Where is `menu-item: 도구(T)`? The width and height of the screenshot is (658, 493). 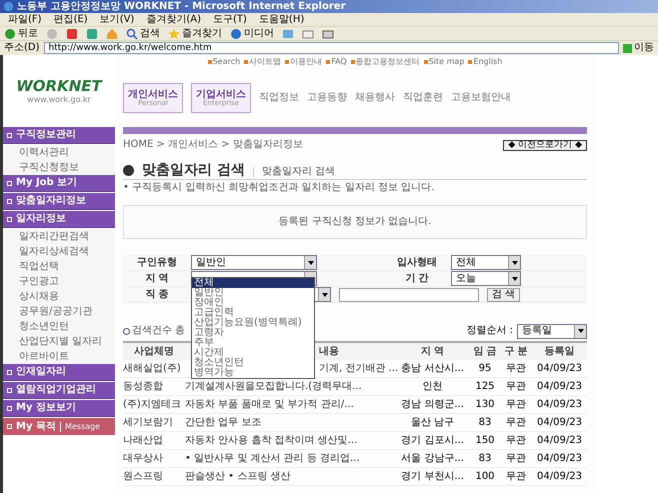
menu-item: 도구(T) is located at coordinates (230, 19).